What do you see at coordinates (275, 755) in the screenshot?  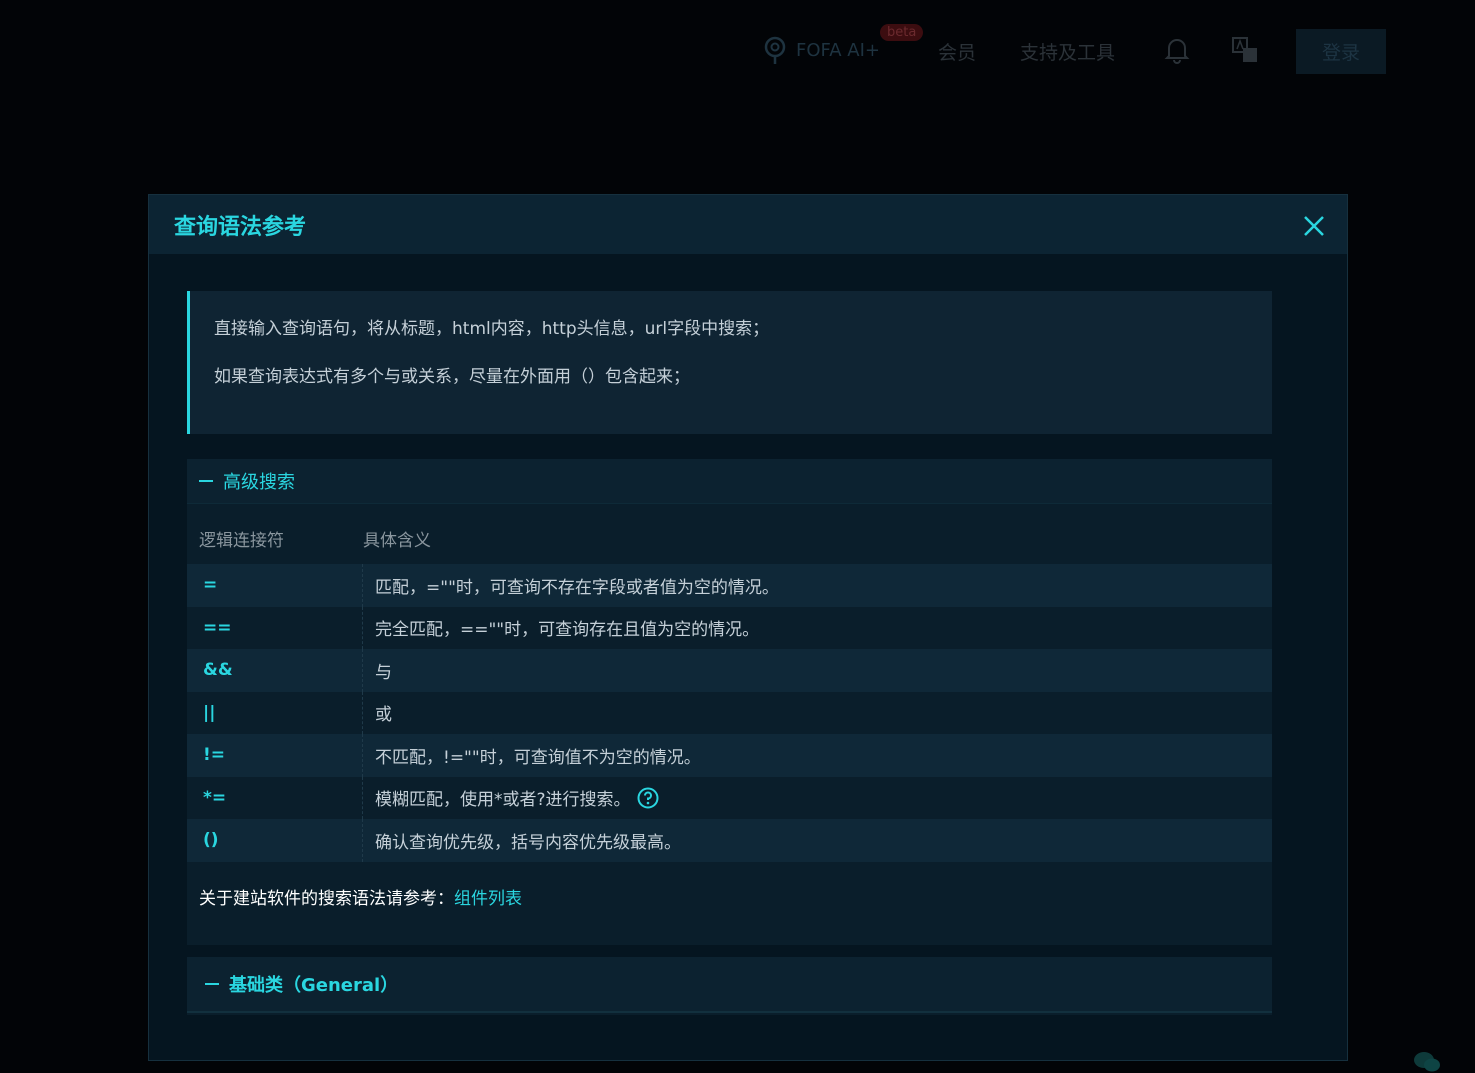 I see `operator-cell: !=` at bounding box center [275, 755].